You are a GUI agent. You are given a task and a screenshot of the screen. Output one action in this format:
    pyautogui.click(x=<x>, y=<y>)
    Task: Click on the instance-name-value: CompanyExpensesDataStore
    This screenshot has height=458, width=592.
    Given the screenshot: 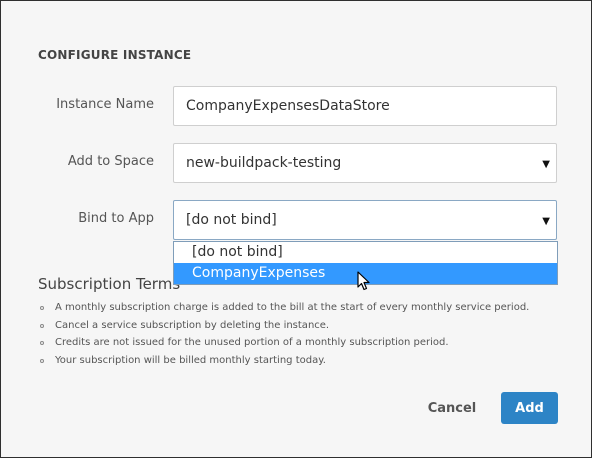 What is the action you would take?
    pyautogui.click(x=288, y=106)
    